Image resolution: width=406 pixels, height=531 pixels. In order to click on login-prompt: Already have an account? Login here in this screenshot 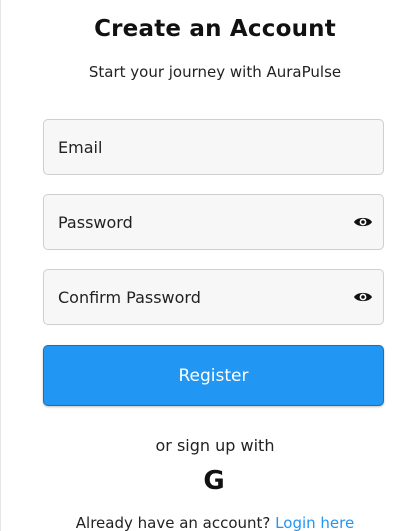, I will do `click(203, 522)`.